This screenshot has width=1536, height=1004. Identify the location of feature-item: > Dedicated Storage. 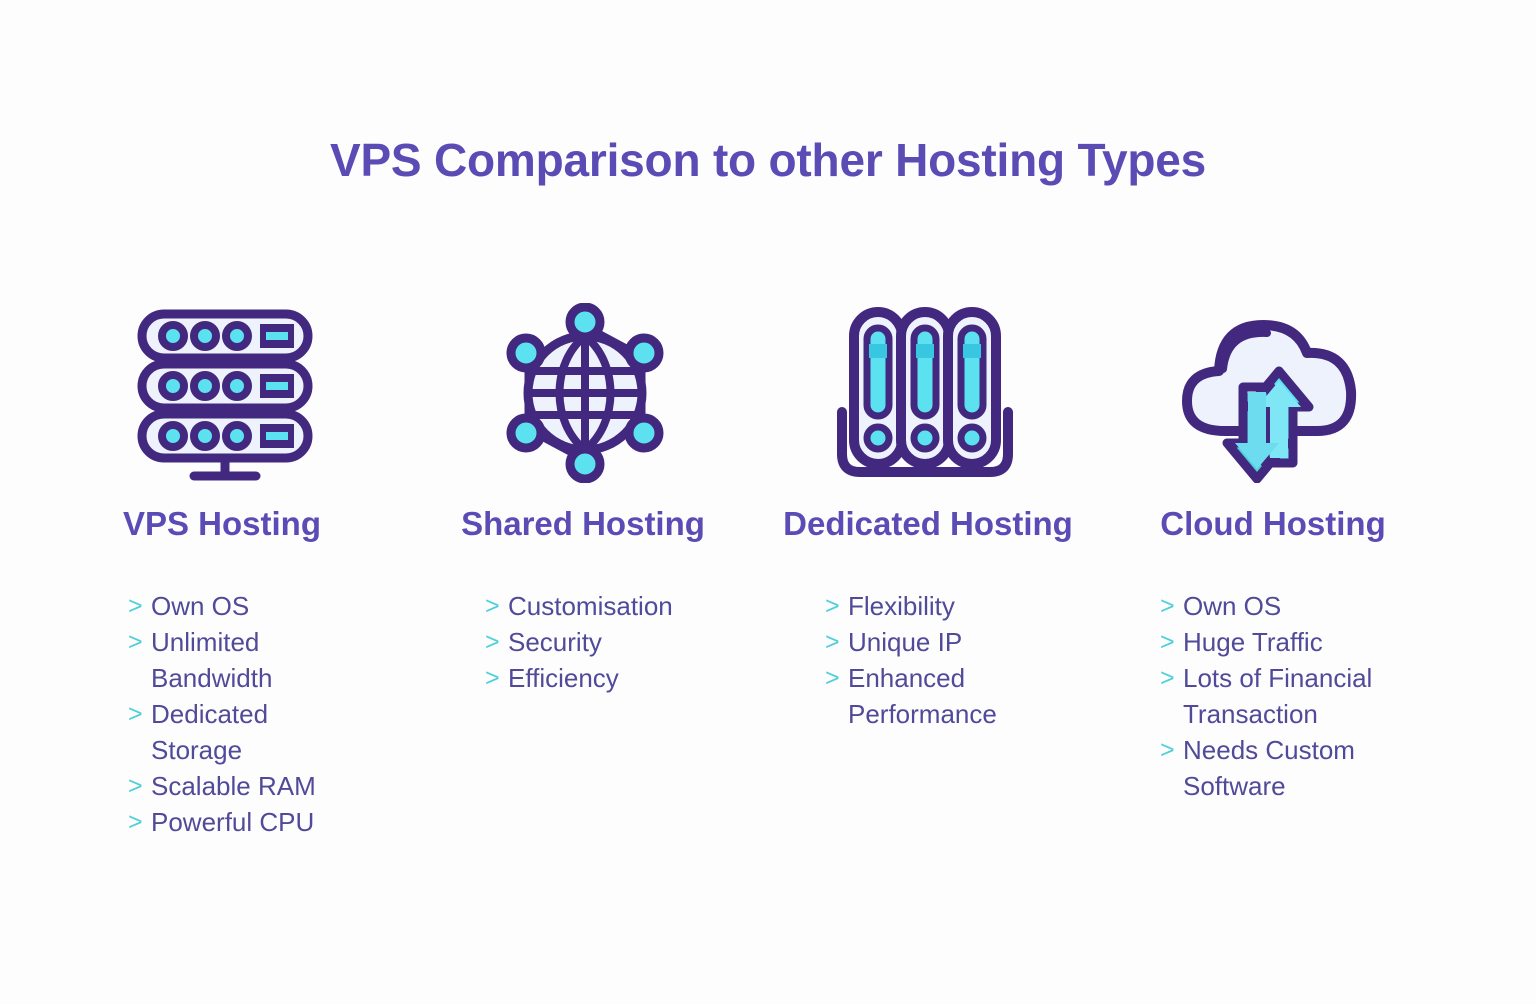
(259, 732).